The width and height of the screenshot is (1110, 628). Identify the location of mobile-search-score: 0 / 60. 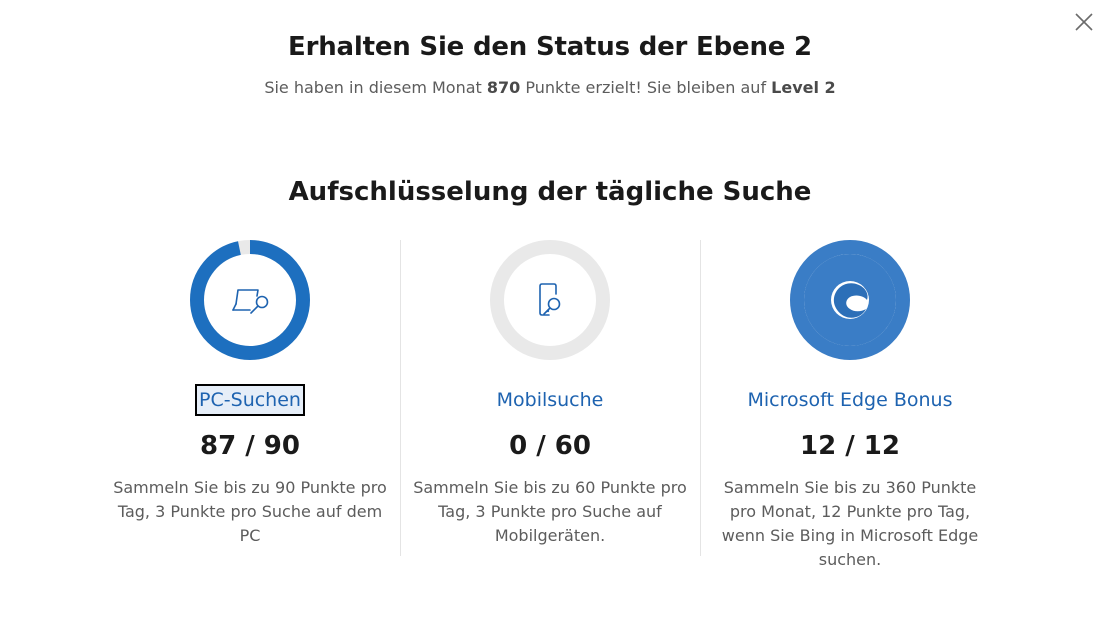
(550, 446).